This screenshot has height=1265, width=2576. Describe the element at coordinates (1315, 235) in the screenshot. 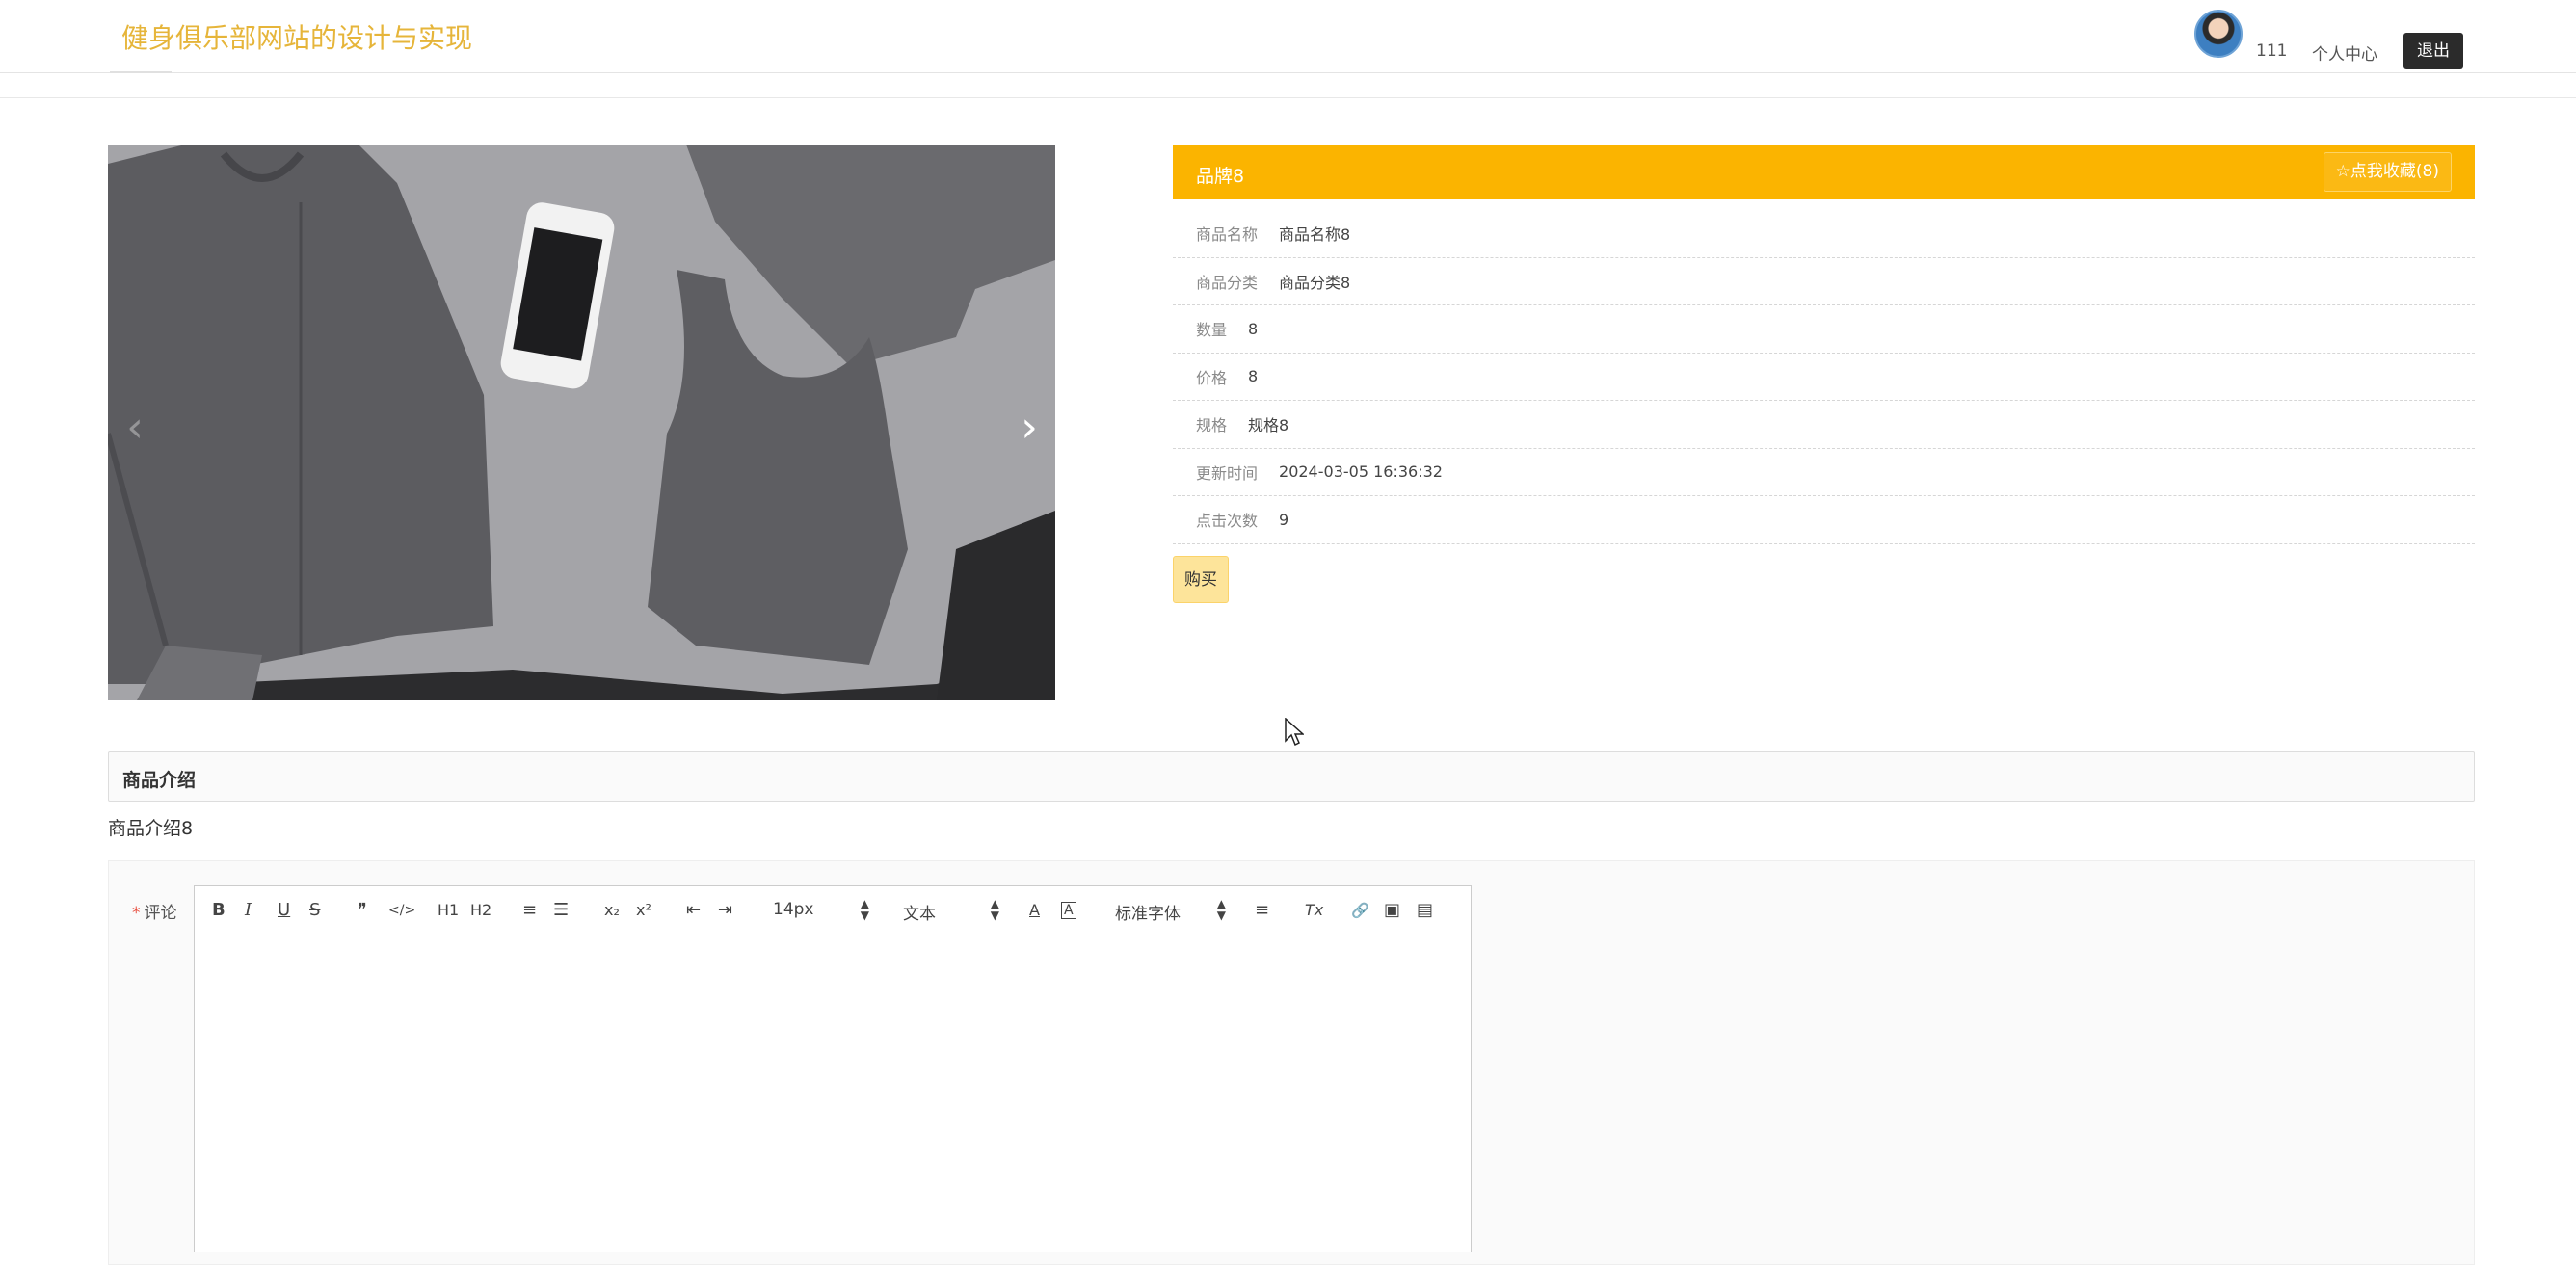

I see `detail-value: 商品名称8` at that location.